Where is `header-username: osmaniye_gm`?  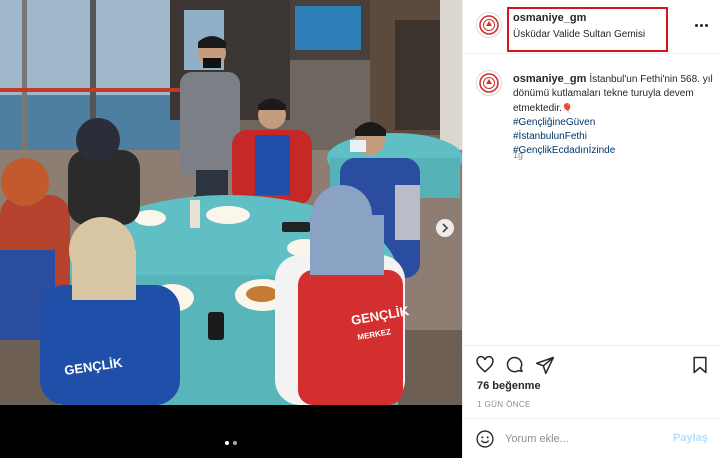
header-username: osmaniye_gm is located at coordinates (549, 18).